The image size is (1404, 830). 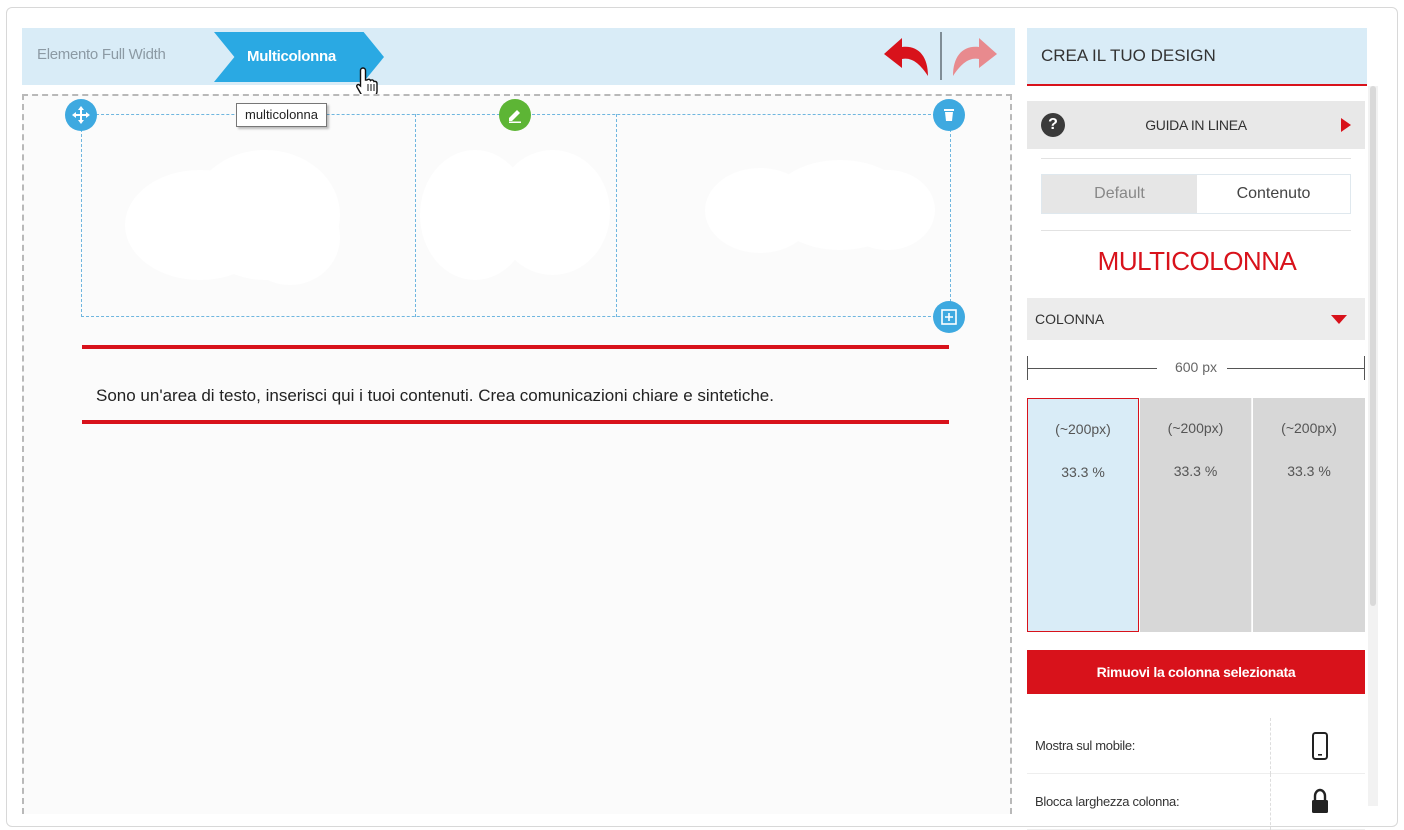 I want to click on width-ruler: 600 px, so click(x=1196, y=368).